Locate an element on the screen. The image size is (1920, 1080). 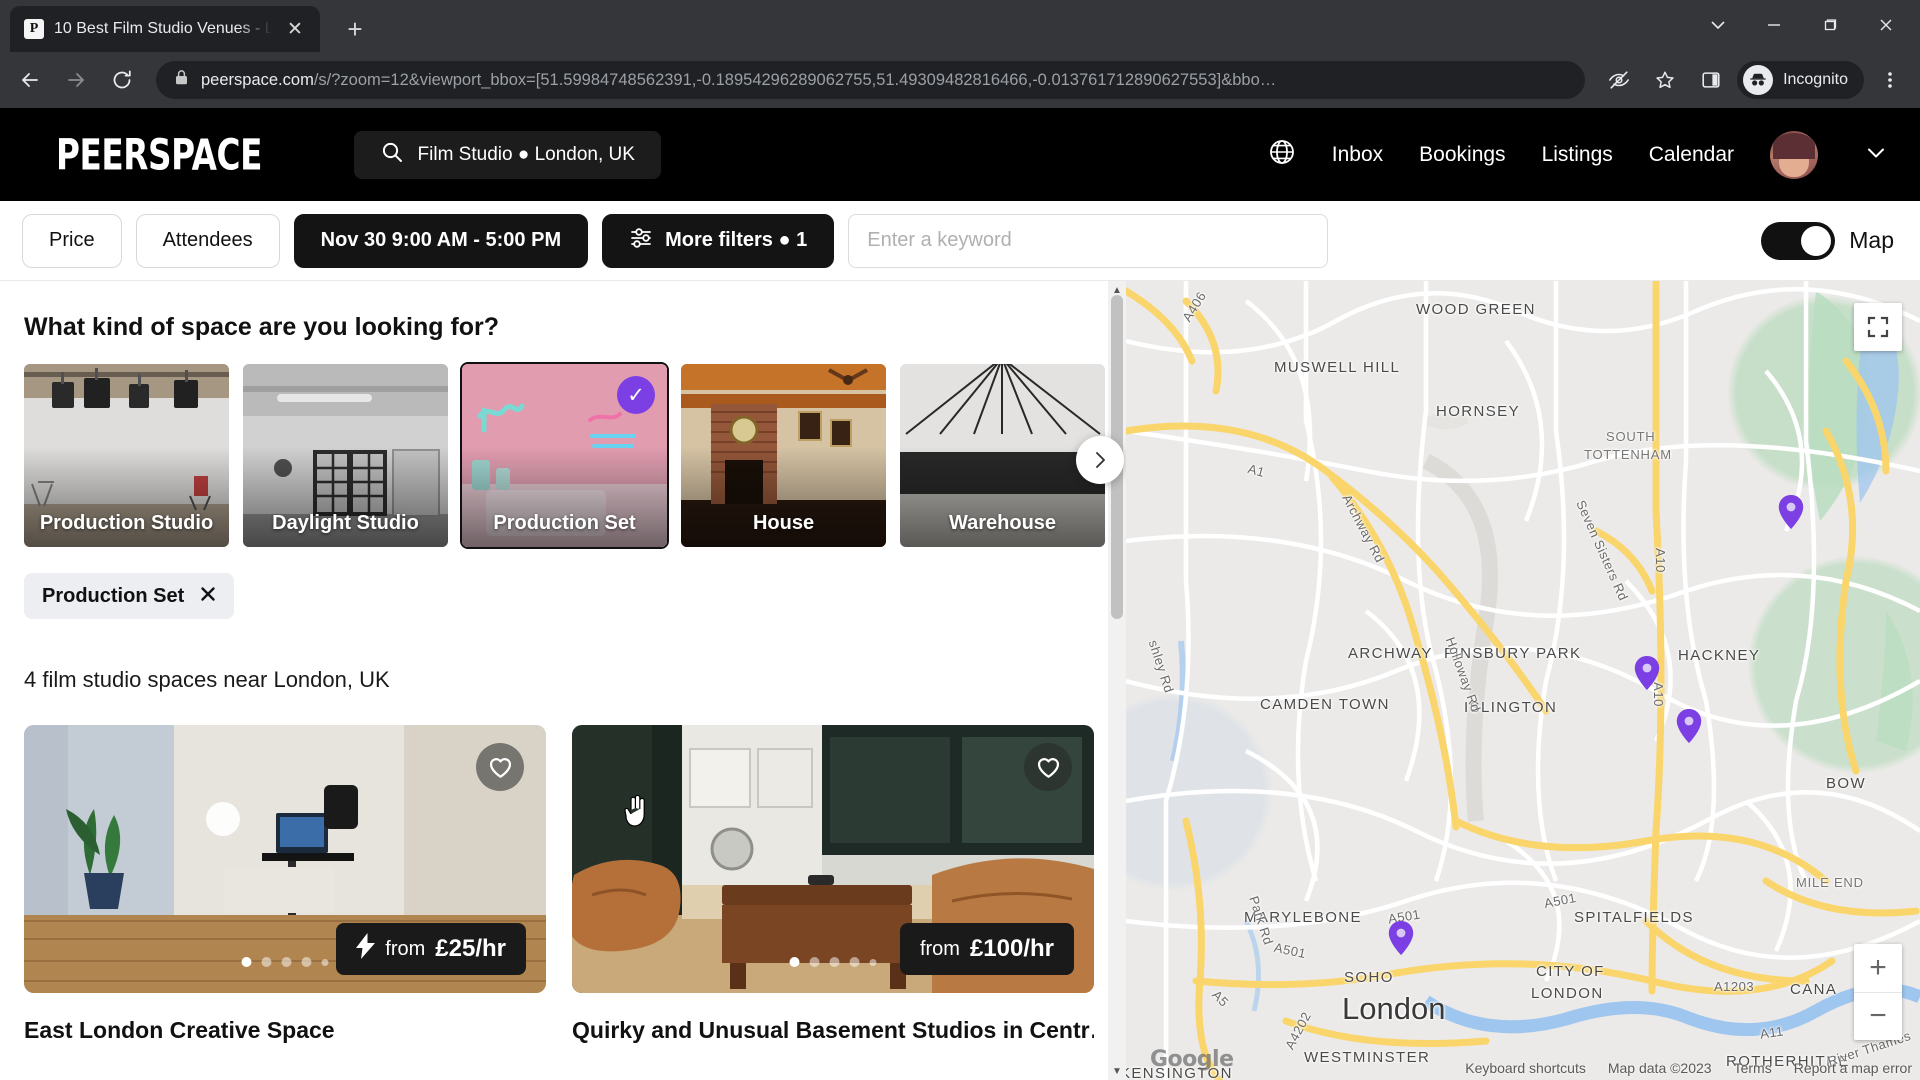
globe-icon is located at coordinates (1282, 154).